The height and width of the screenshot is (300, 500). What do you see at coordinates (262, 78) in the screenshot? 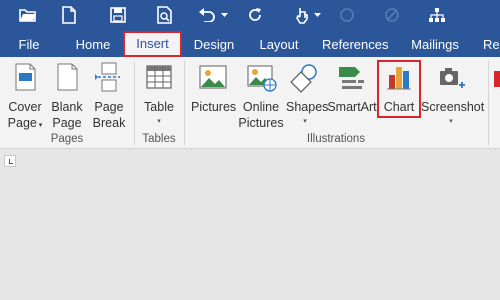
I see `online-pictures-icon` at bounding box center [262, 78].